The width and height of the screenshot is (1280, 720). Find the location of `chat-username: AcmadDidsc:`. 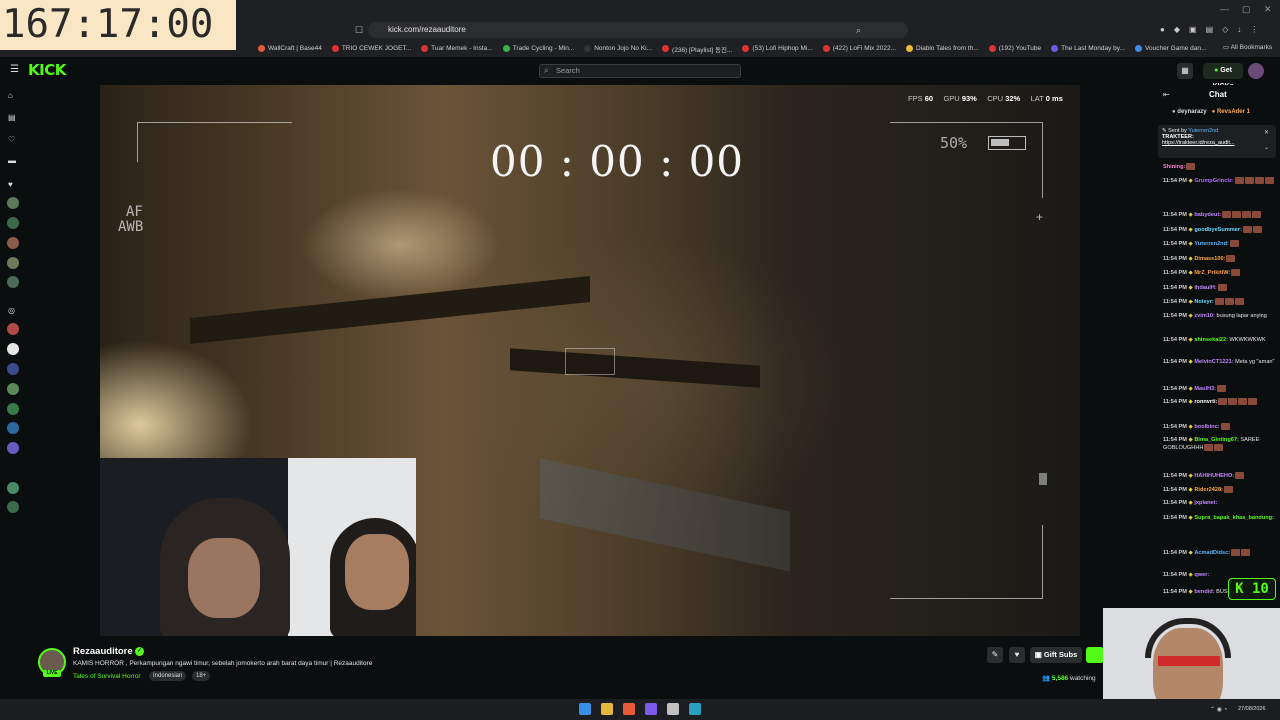

chat-username: AcmadDidsc: is located at coordinates (1212, 553).